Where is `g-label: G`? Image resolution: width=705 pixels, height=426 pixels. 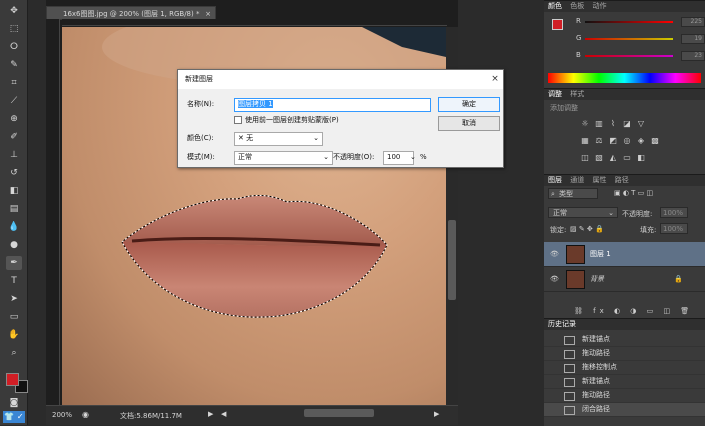
g-label: G is located at coordinates (579, 38).